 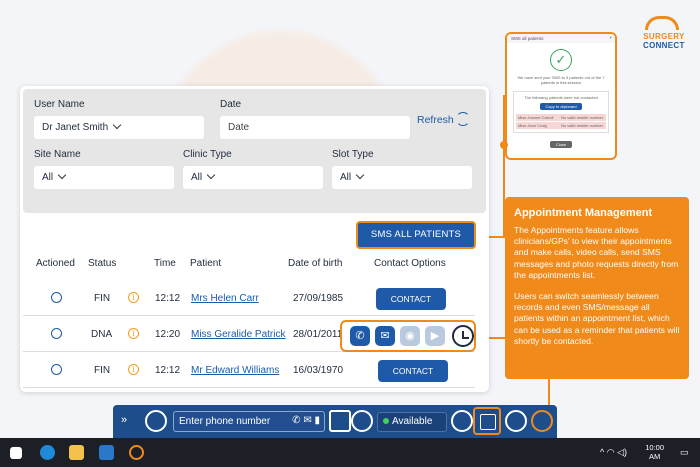 What do you see at coordinates (47, 452) in the screenshot?
I see `edge-icon` at bounding box center [47, 452].